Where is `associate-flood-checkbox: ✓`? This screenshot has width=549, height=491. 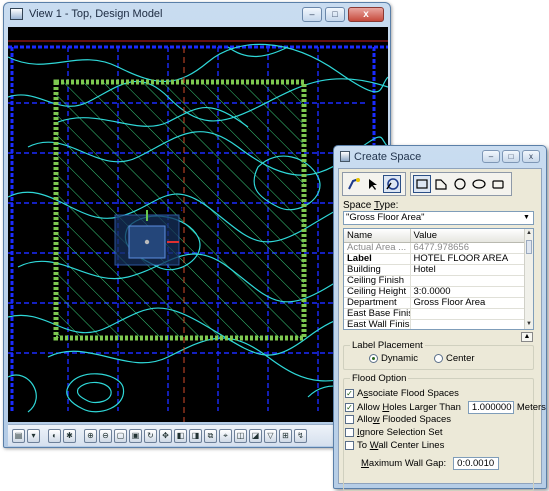
associate-flood-checkbox: ✓ is located at coordinates (349, 393).